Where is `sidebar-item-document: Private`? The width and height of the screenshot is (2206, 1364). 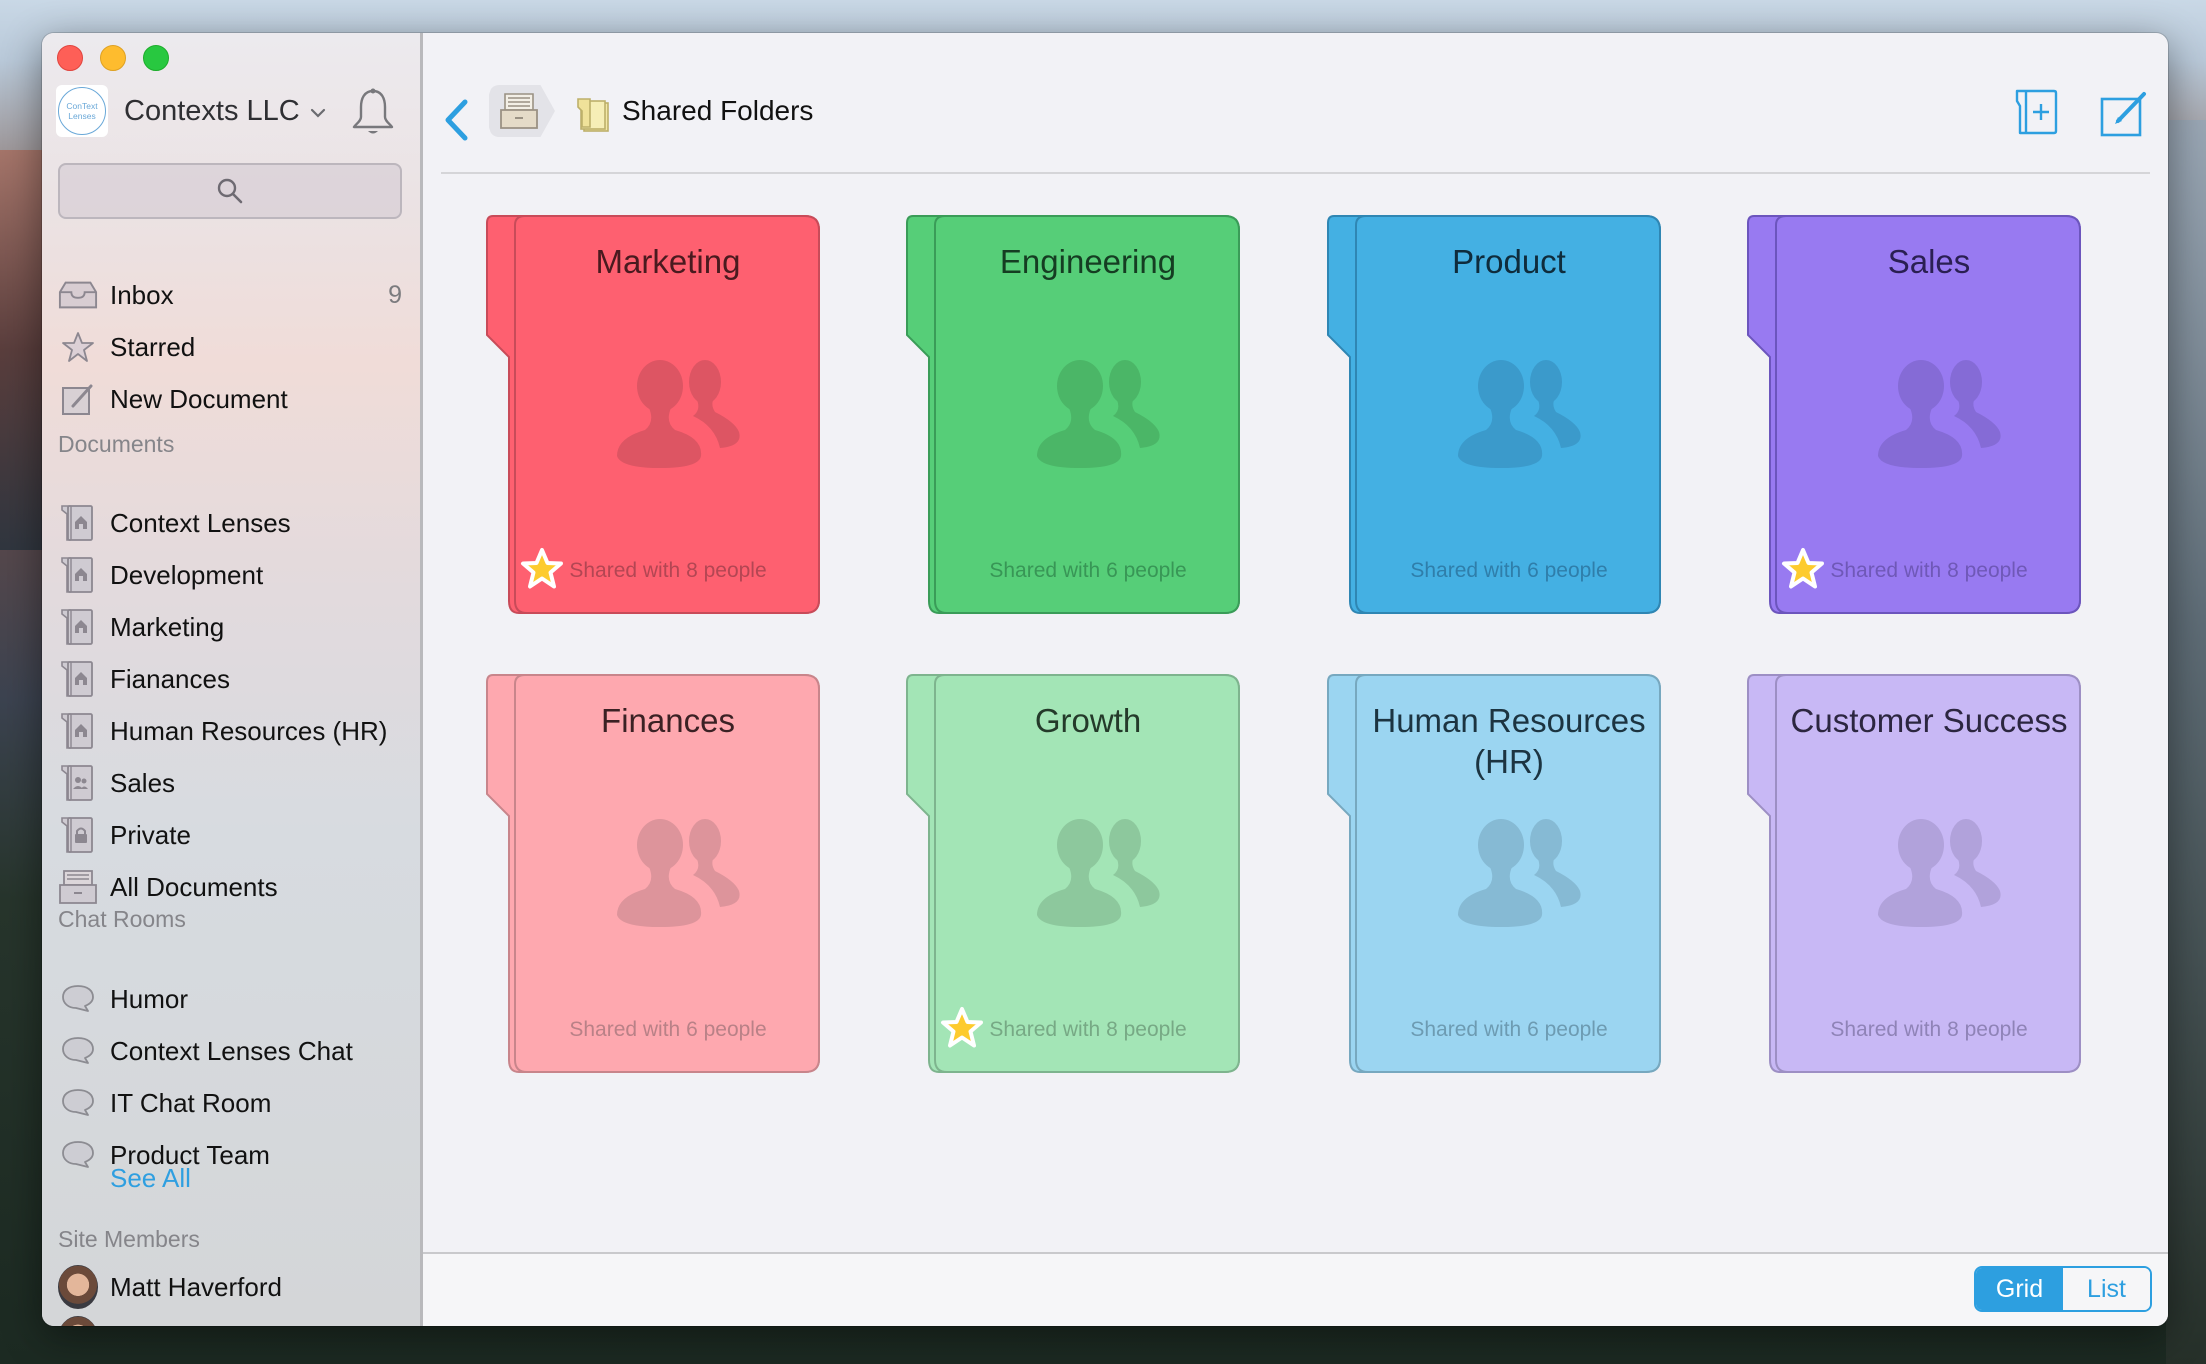
sidebar-item-document: Private is located at coordinates (233, 835).